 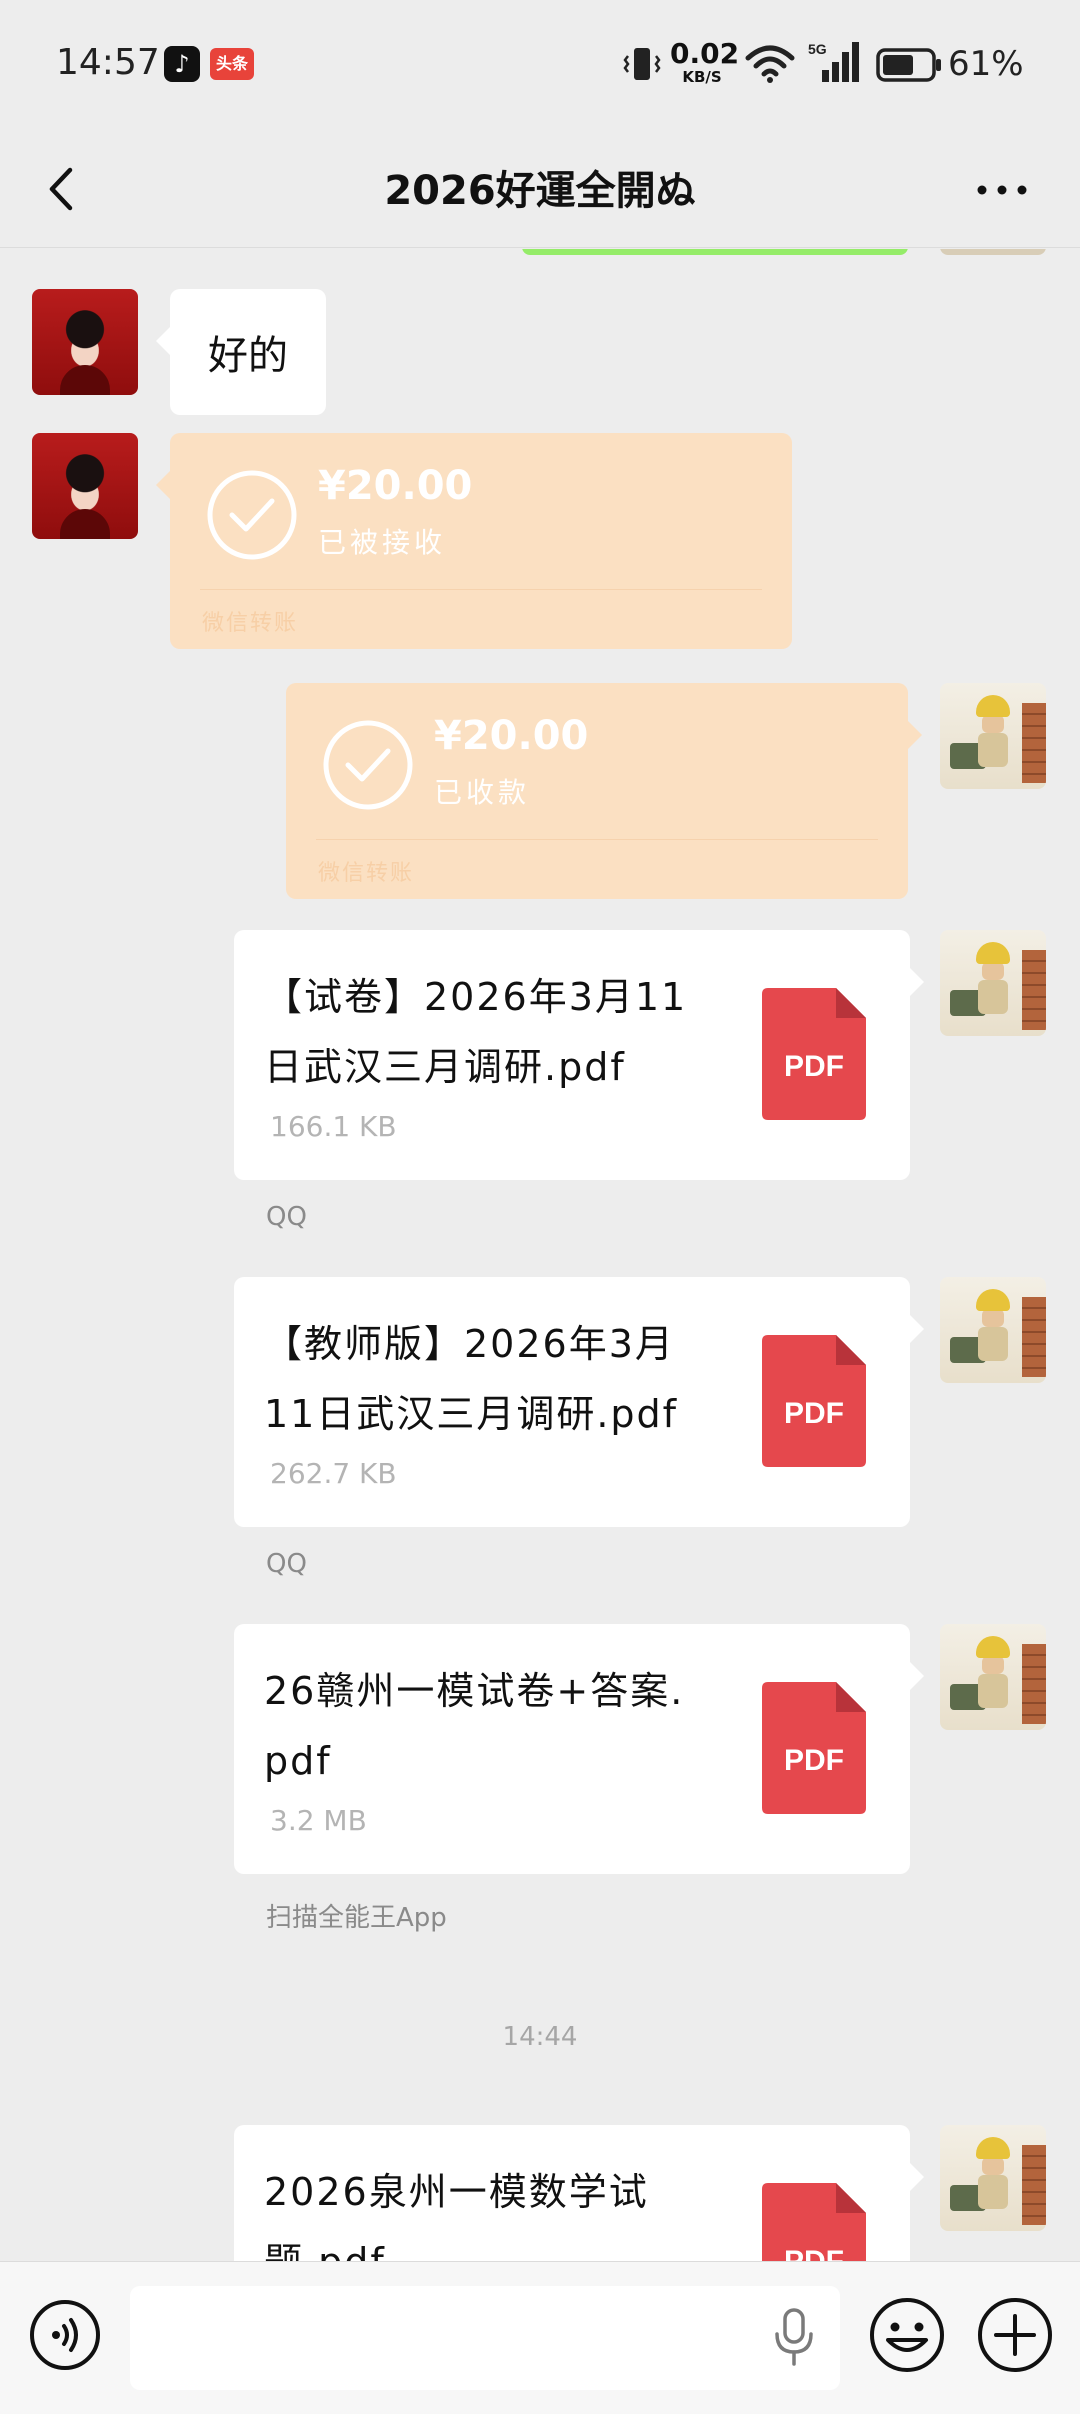 I want to click on toutiao-icon: 头条, so click(x=232, y=64).